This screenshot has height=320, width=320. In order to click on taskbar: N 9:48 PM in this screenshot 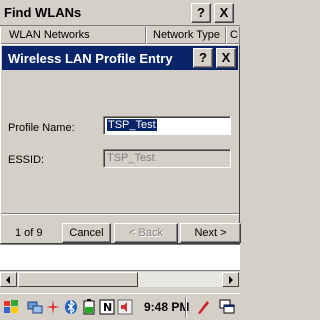, I will do `click(120, 306)`.